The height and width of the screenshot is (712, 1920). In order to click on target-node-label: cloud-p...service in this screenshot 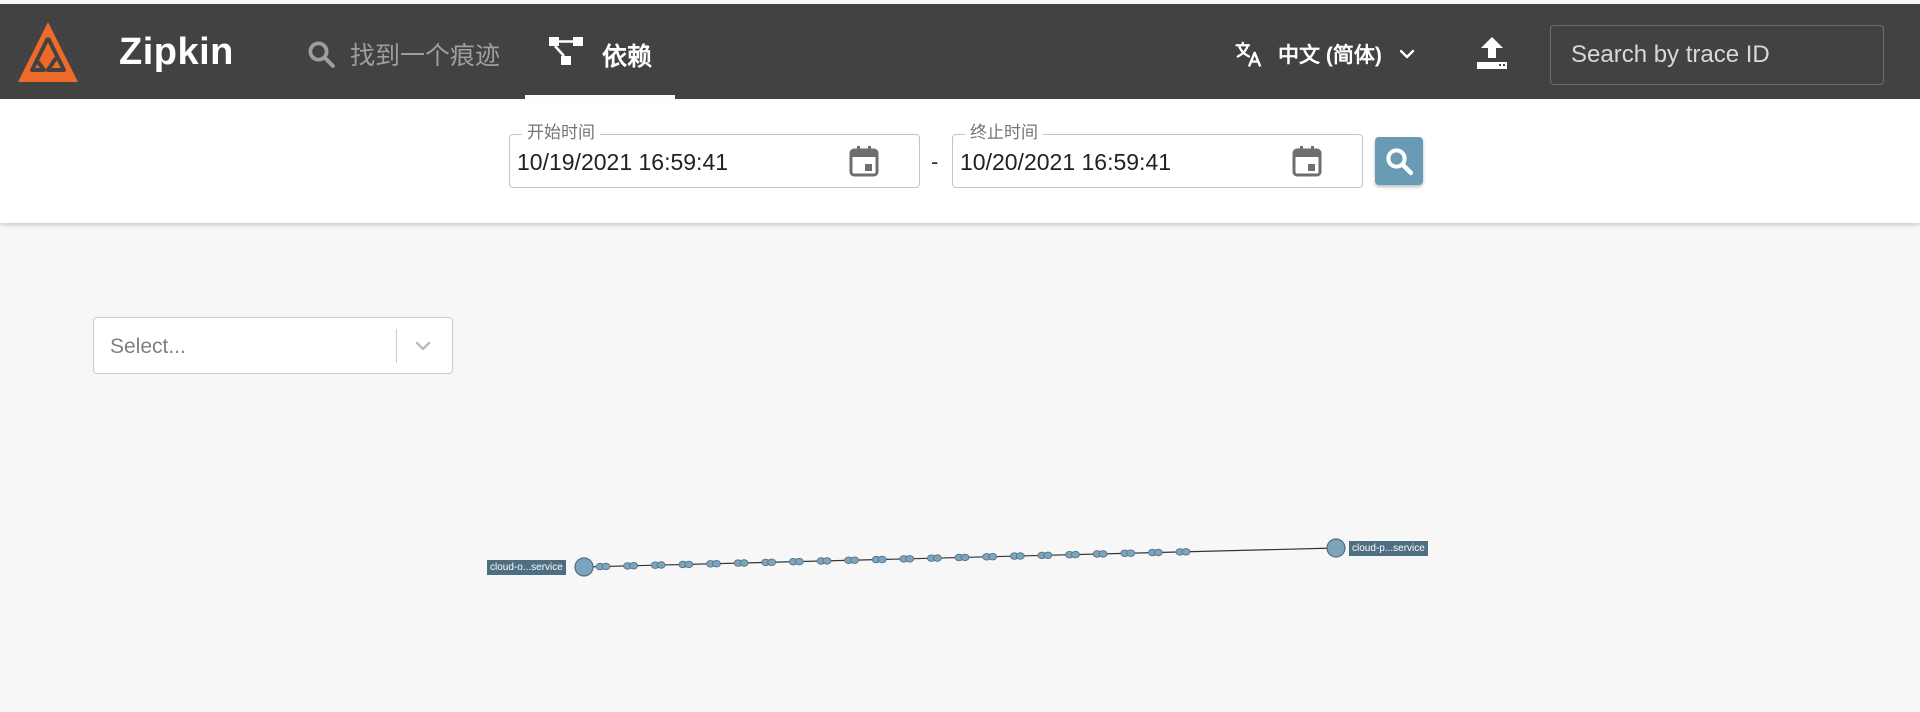, I will do `click(1388, 548)`.